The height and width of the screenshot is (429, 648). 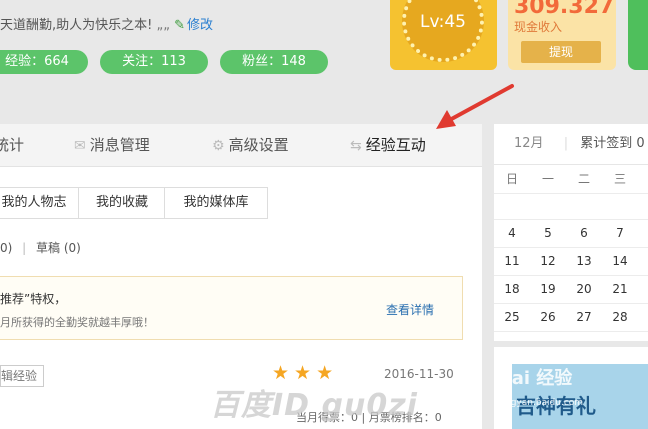 I want to click on gear-icon: ⚙, so click(x=218, y=146).